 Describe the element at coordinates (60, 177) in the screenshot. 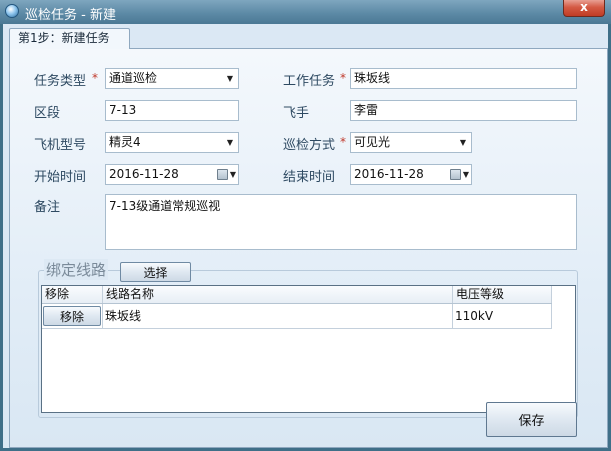

I see `start-time-label: 开始时间` at that location.